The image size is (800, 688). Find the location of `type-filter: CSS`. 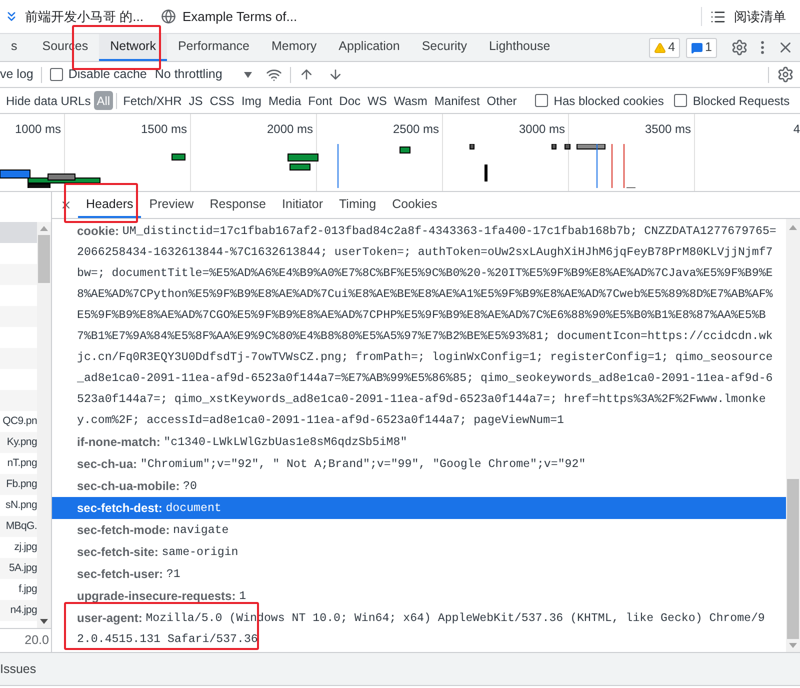

type-filter: CSS is located at coordinates (222, 100).